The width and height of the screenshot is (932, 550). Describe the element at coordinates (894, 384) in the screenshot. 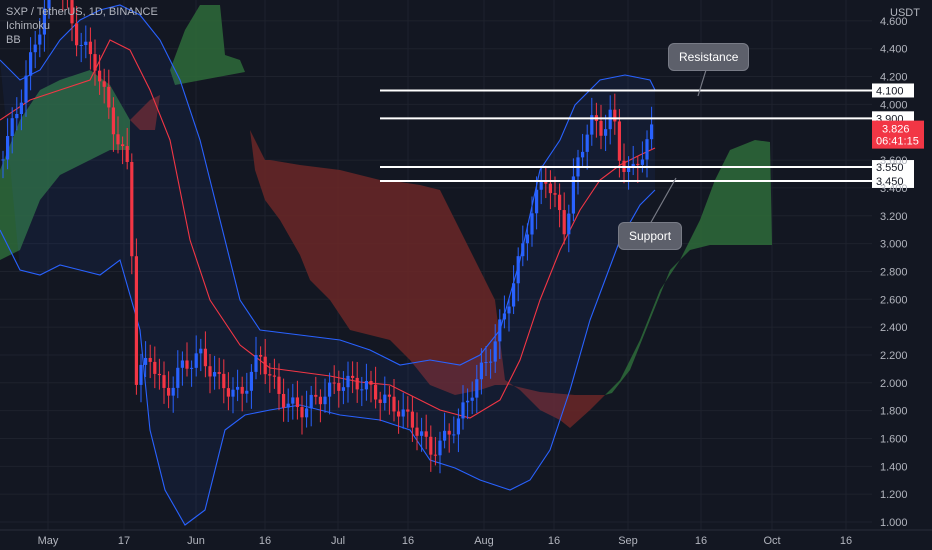

I see `price-tick: 2.000` at that location.